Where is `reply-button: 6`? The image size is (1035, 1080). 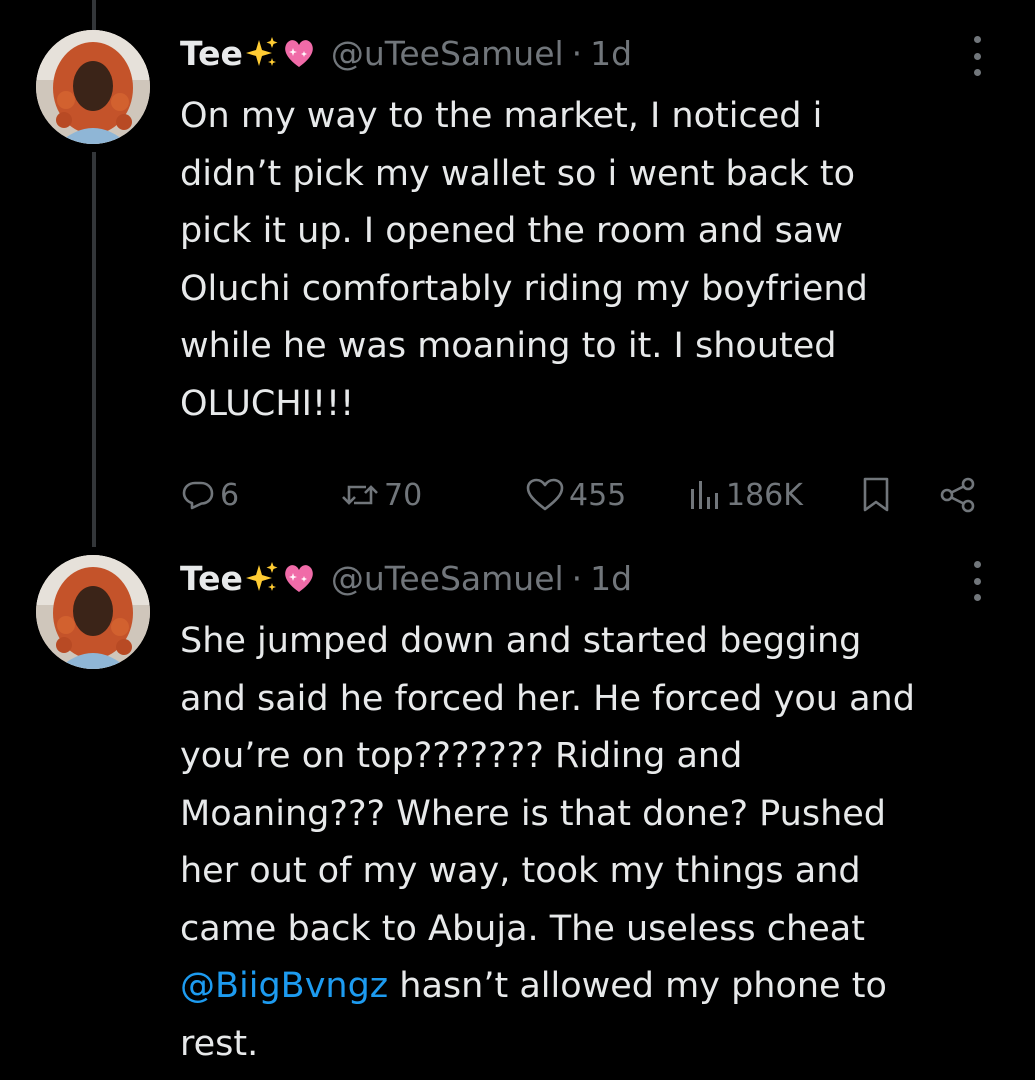 reply-button: 6 is located at coordinates (209, 495).